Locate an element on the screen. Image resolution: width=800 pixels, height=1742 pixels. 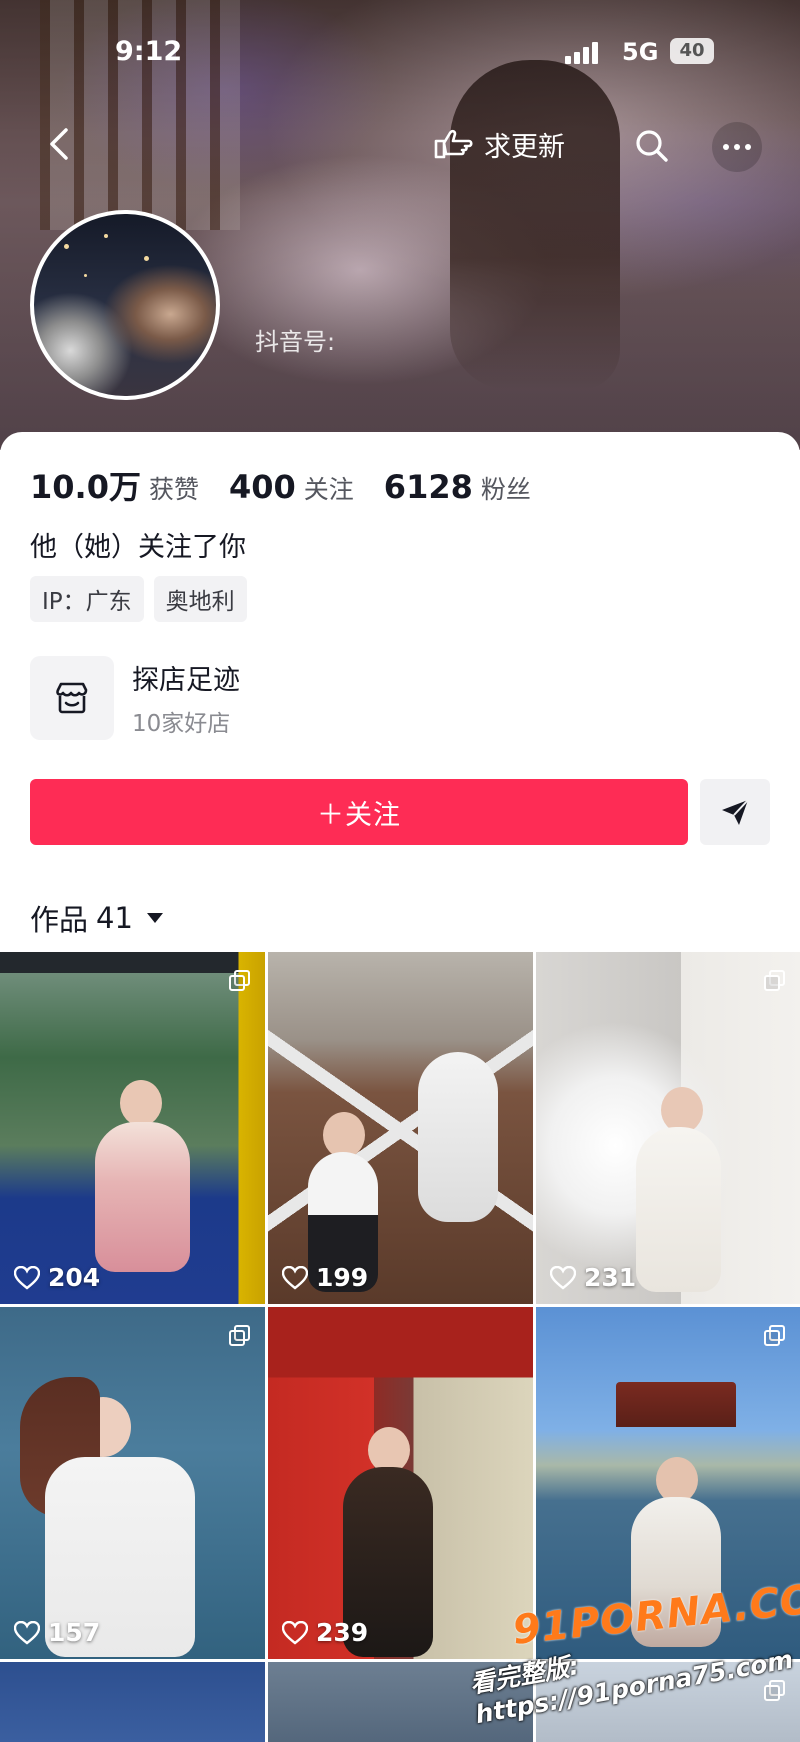
tag-list: IP：广东 奥地利 is located at coordinates (138, 599).